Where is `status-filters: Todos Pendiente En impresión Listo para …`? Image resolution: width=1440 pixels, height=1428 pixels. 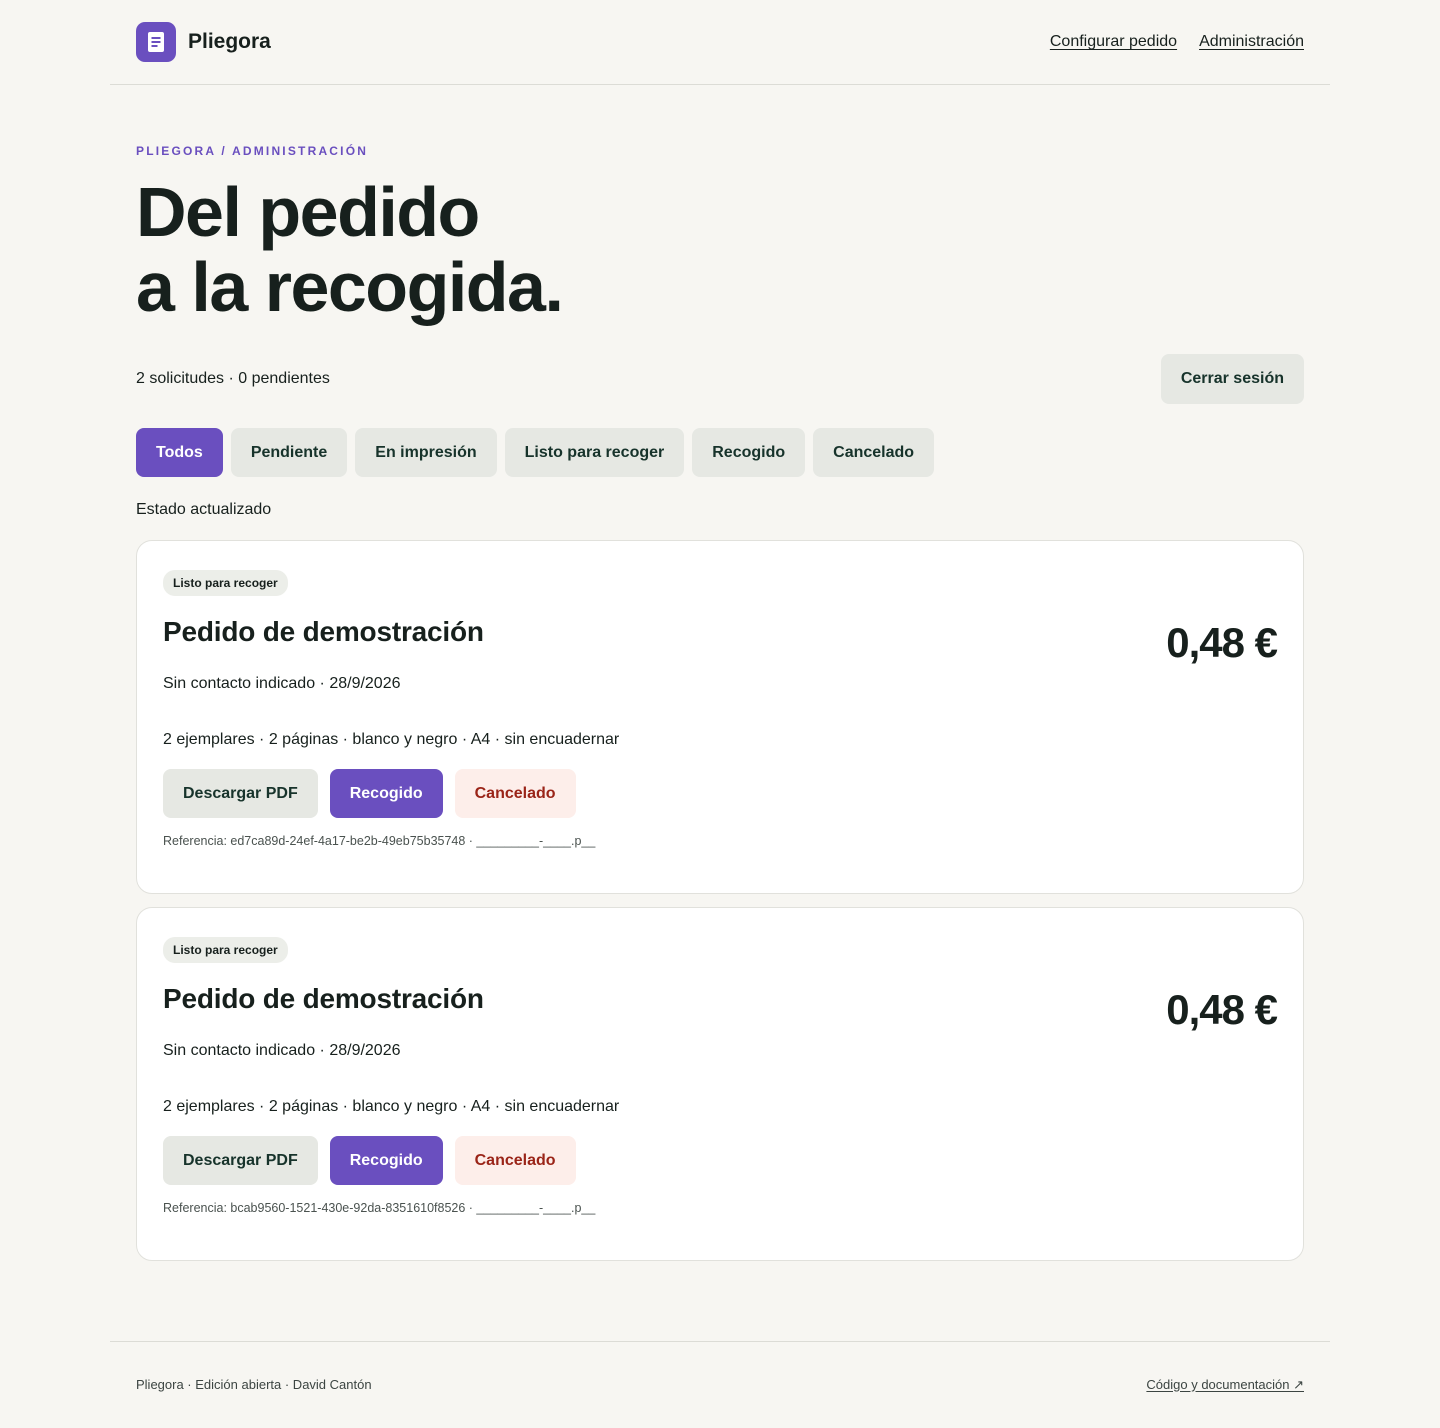
status-filters: Todos Pendiente En impresión Listo para … is located at coordinates (720, 452).